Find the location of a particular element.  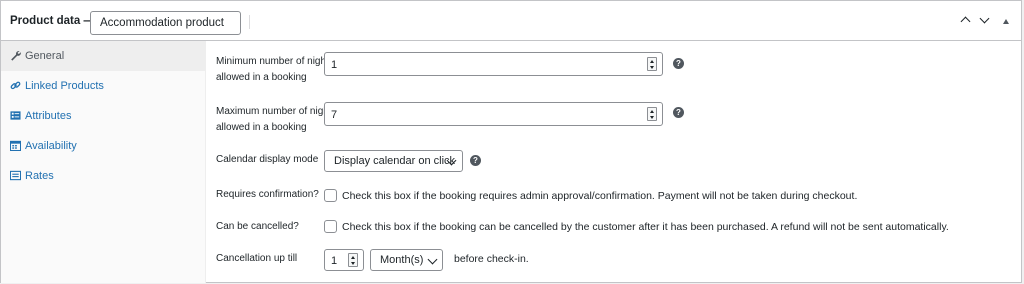

cancellation-unit-select: Month(s) is located at coordinates (406, 260).